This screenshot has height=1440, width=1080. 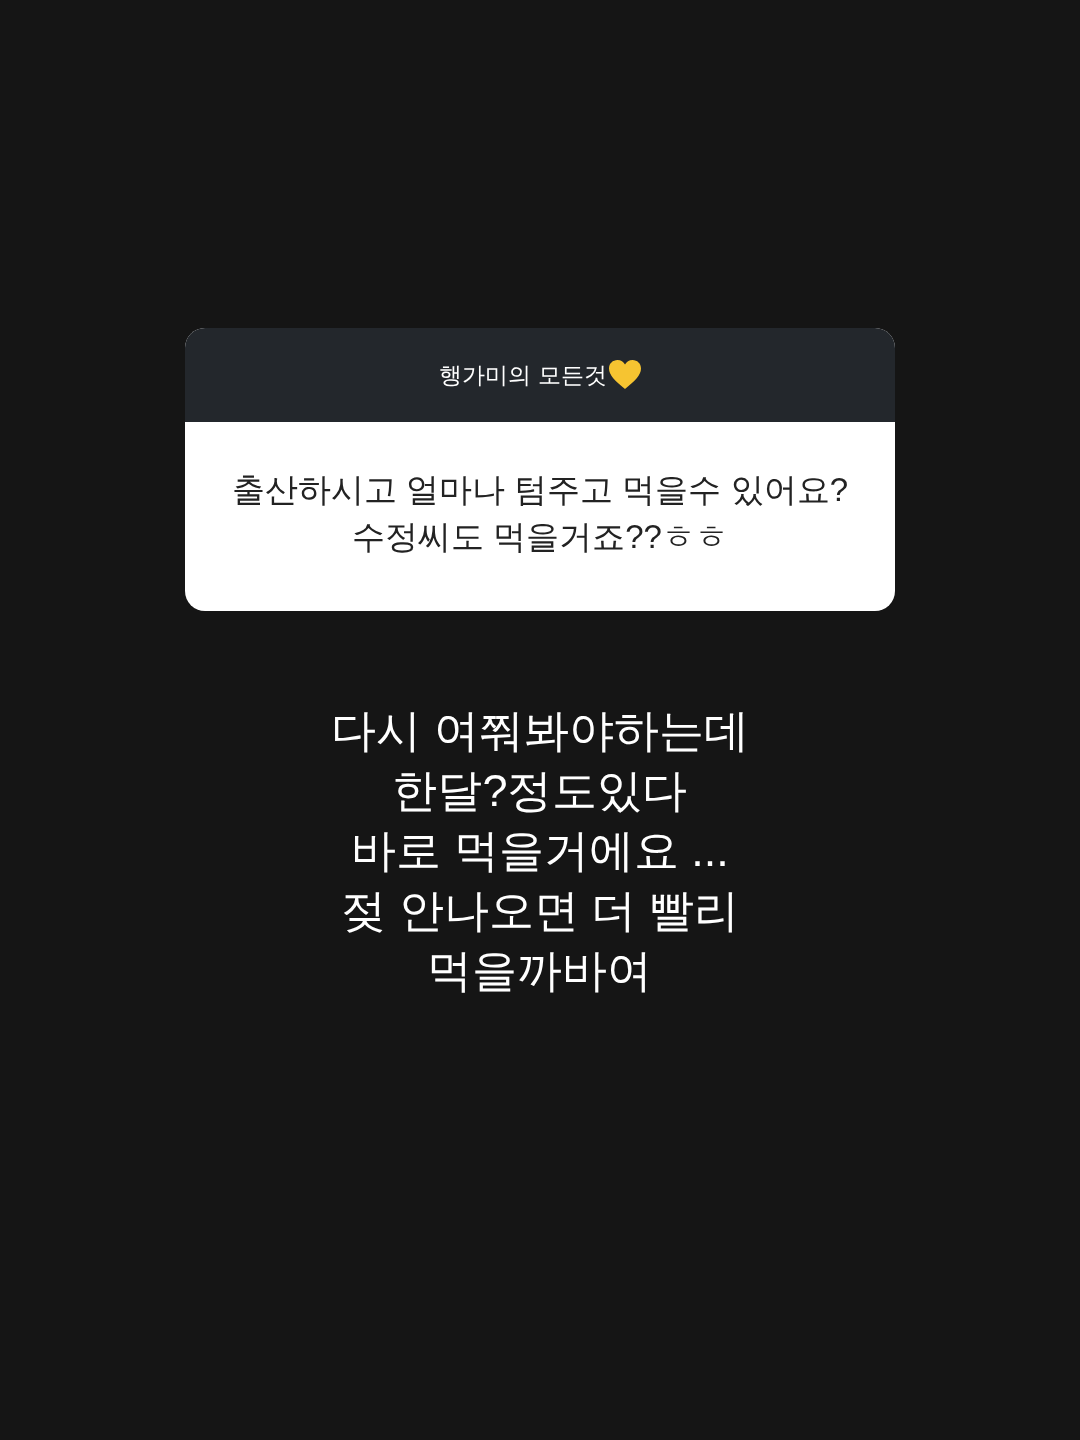 What do you see at coordinates (540, 851) in the screenshot?
I see `answer-text: 다시 여쭤봐야하는데 한달?정도있다 바로 먹을거에요 ... 젖 안나오면 더 빨리 먹을까바여` at bounding box center [540, 851].